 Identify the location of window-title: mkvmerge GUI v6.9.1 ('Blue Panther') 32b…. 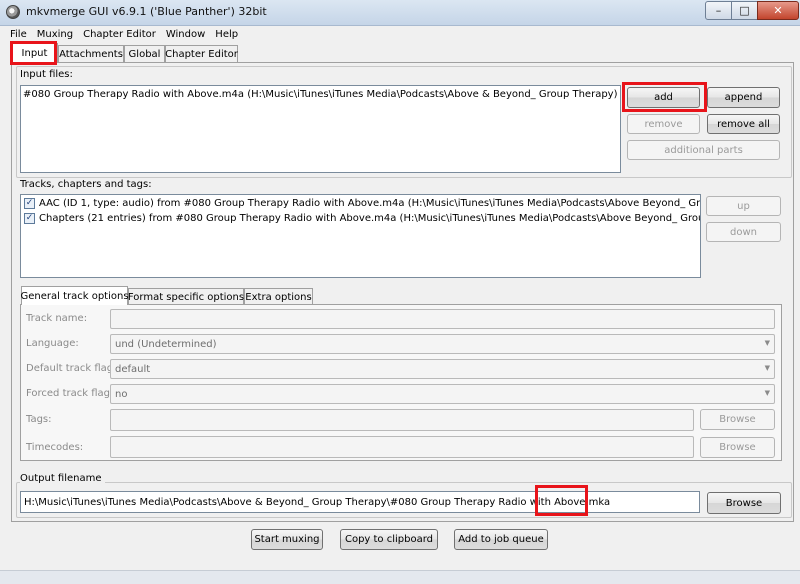
(146, 11).